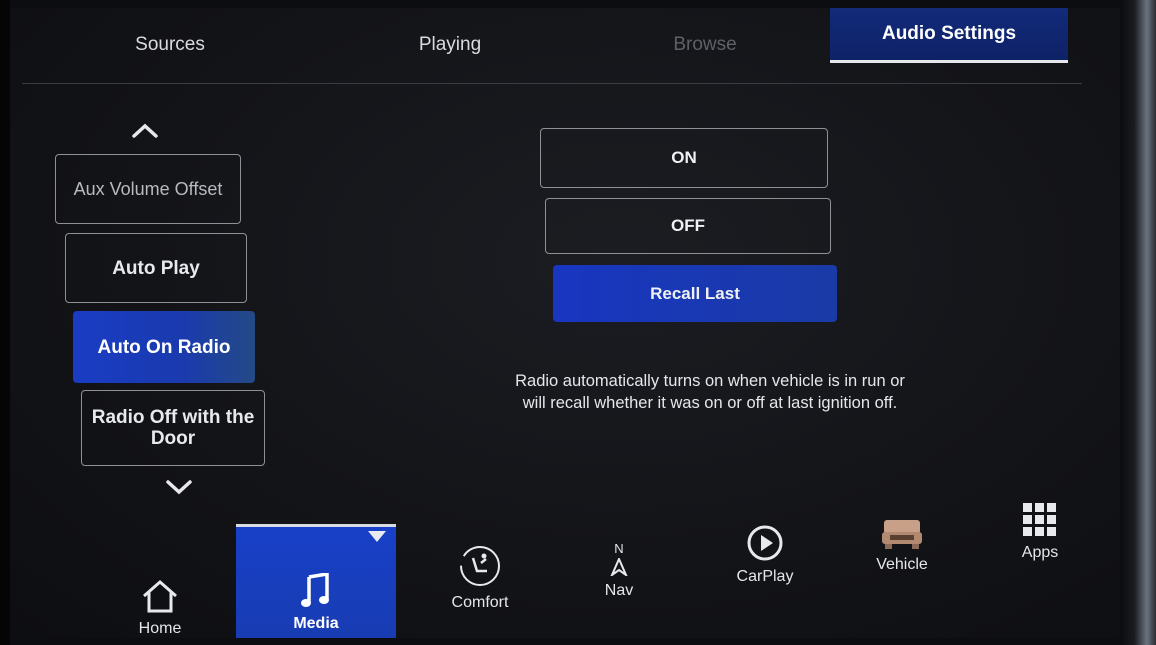  Describe the element at coordinates (164, 347) in the screenshot. I see `list-item-auto-on-radio: Auto On Radio` at that location.